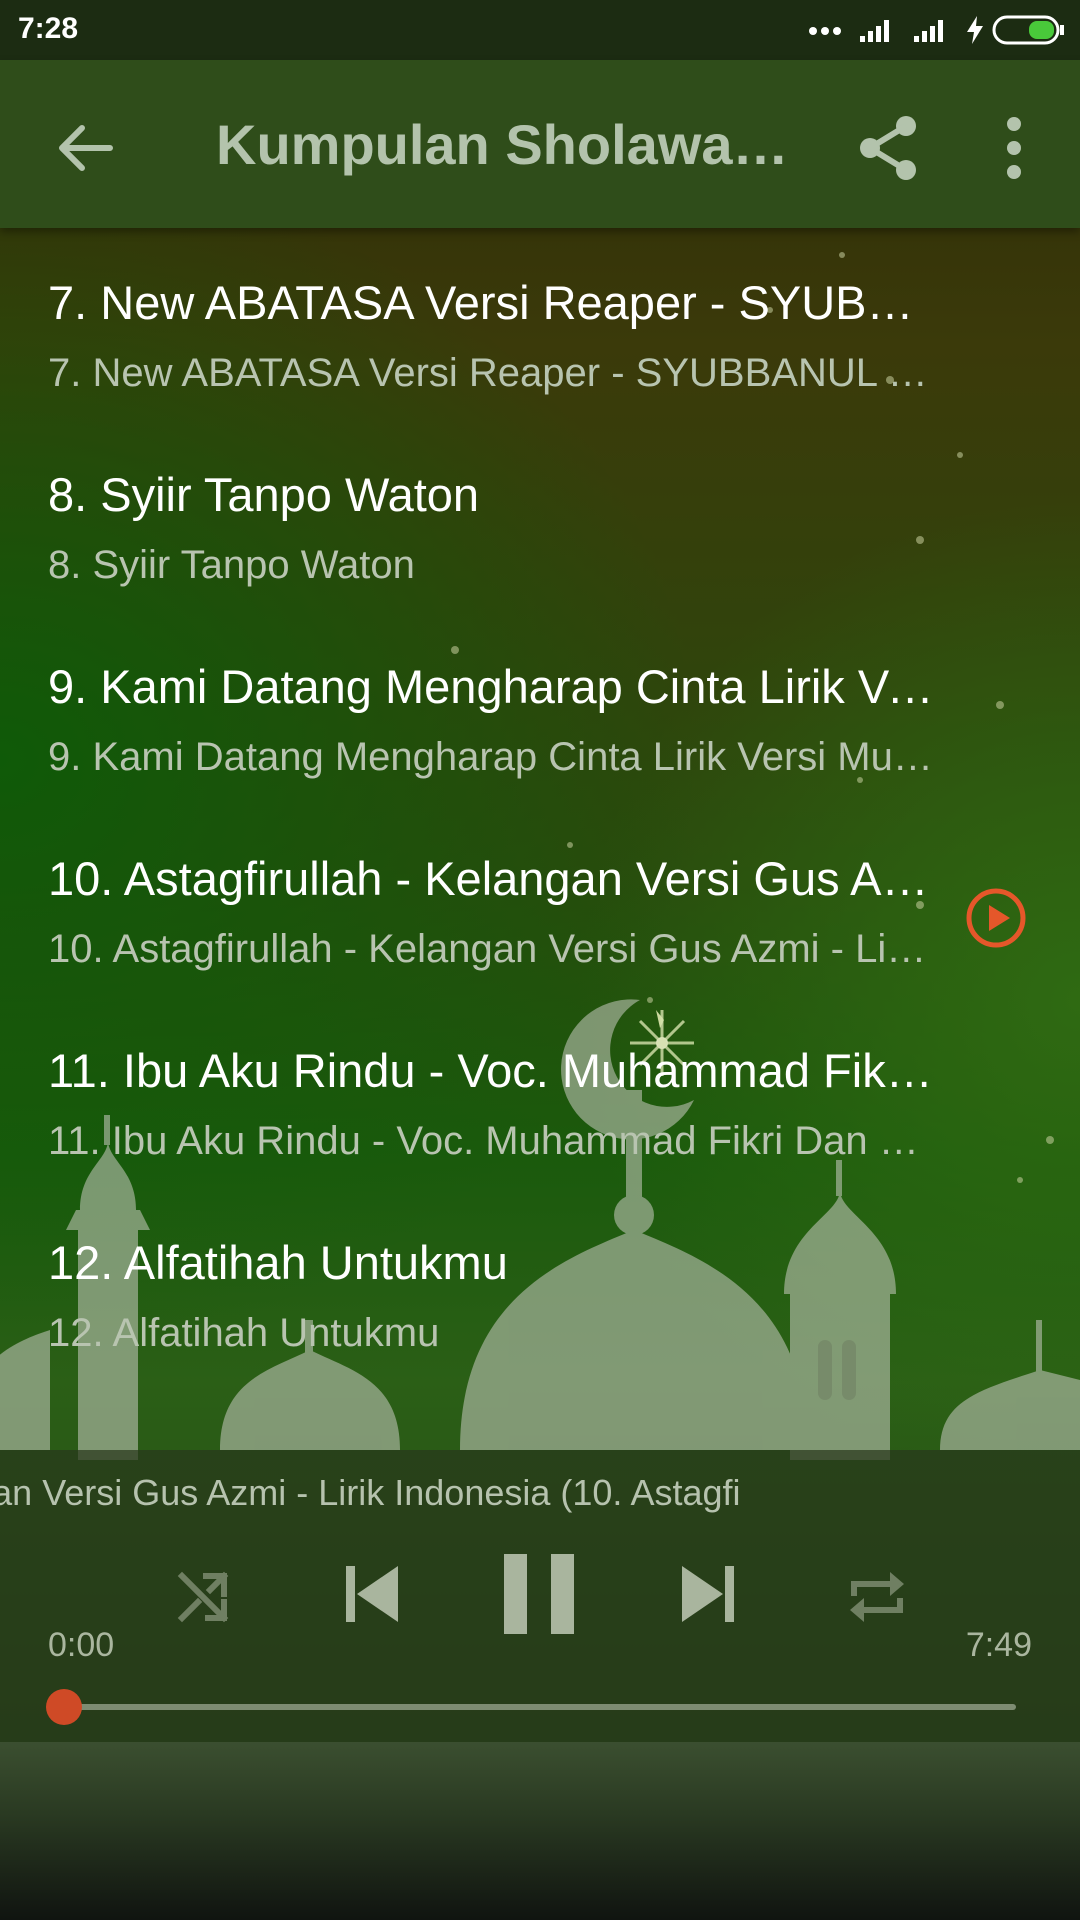 Image resolution: width=1080 pixels, height=1920 pixels. I want to click on app-bar: Kumpulan Sholawat Syubbanul Muslimin, so click(540, 144).